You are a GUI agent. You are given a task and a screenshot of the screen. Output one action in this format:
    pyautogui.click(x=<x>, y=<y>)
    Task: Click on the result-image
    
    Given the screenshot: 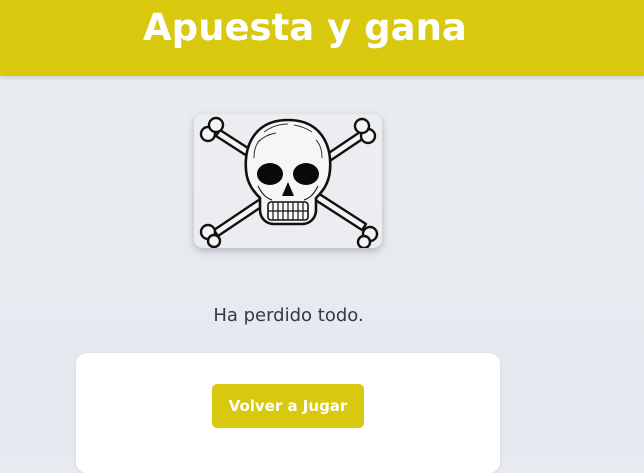 What is the action you would take?
    pyautogui.click(x=288, y=181)
    